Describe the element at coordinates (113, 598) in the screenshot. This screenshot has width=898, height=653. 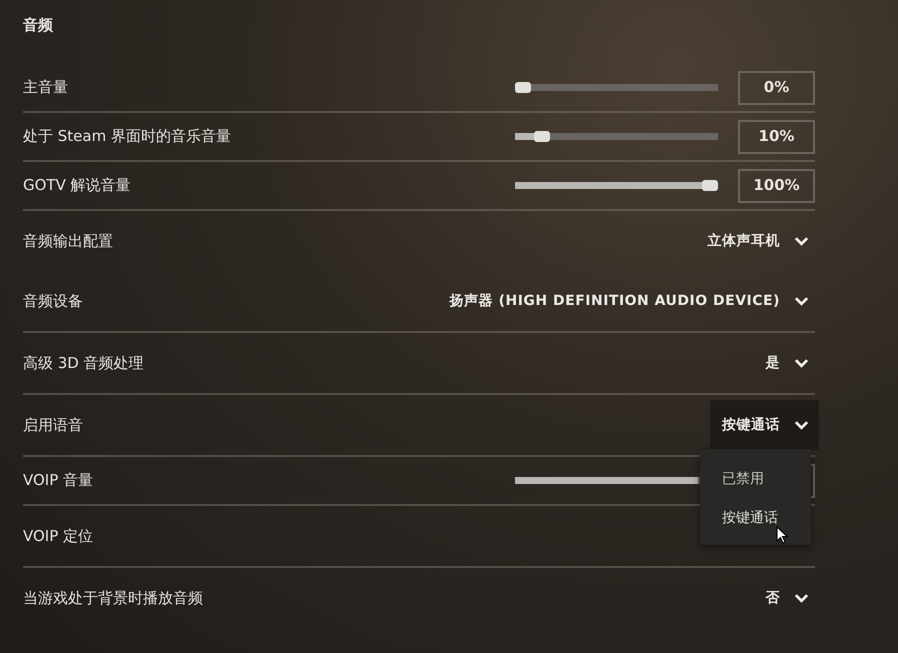
I see `setting-label: 当游戏处于背景时播放音频` at that location.